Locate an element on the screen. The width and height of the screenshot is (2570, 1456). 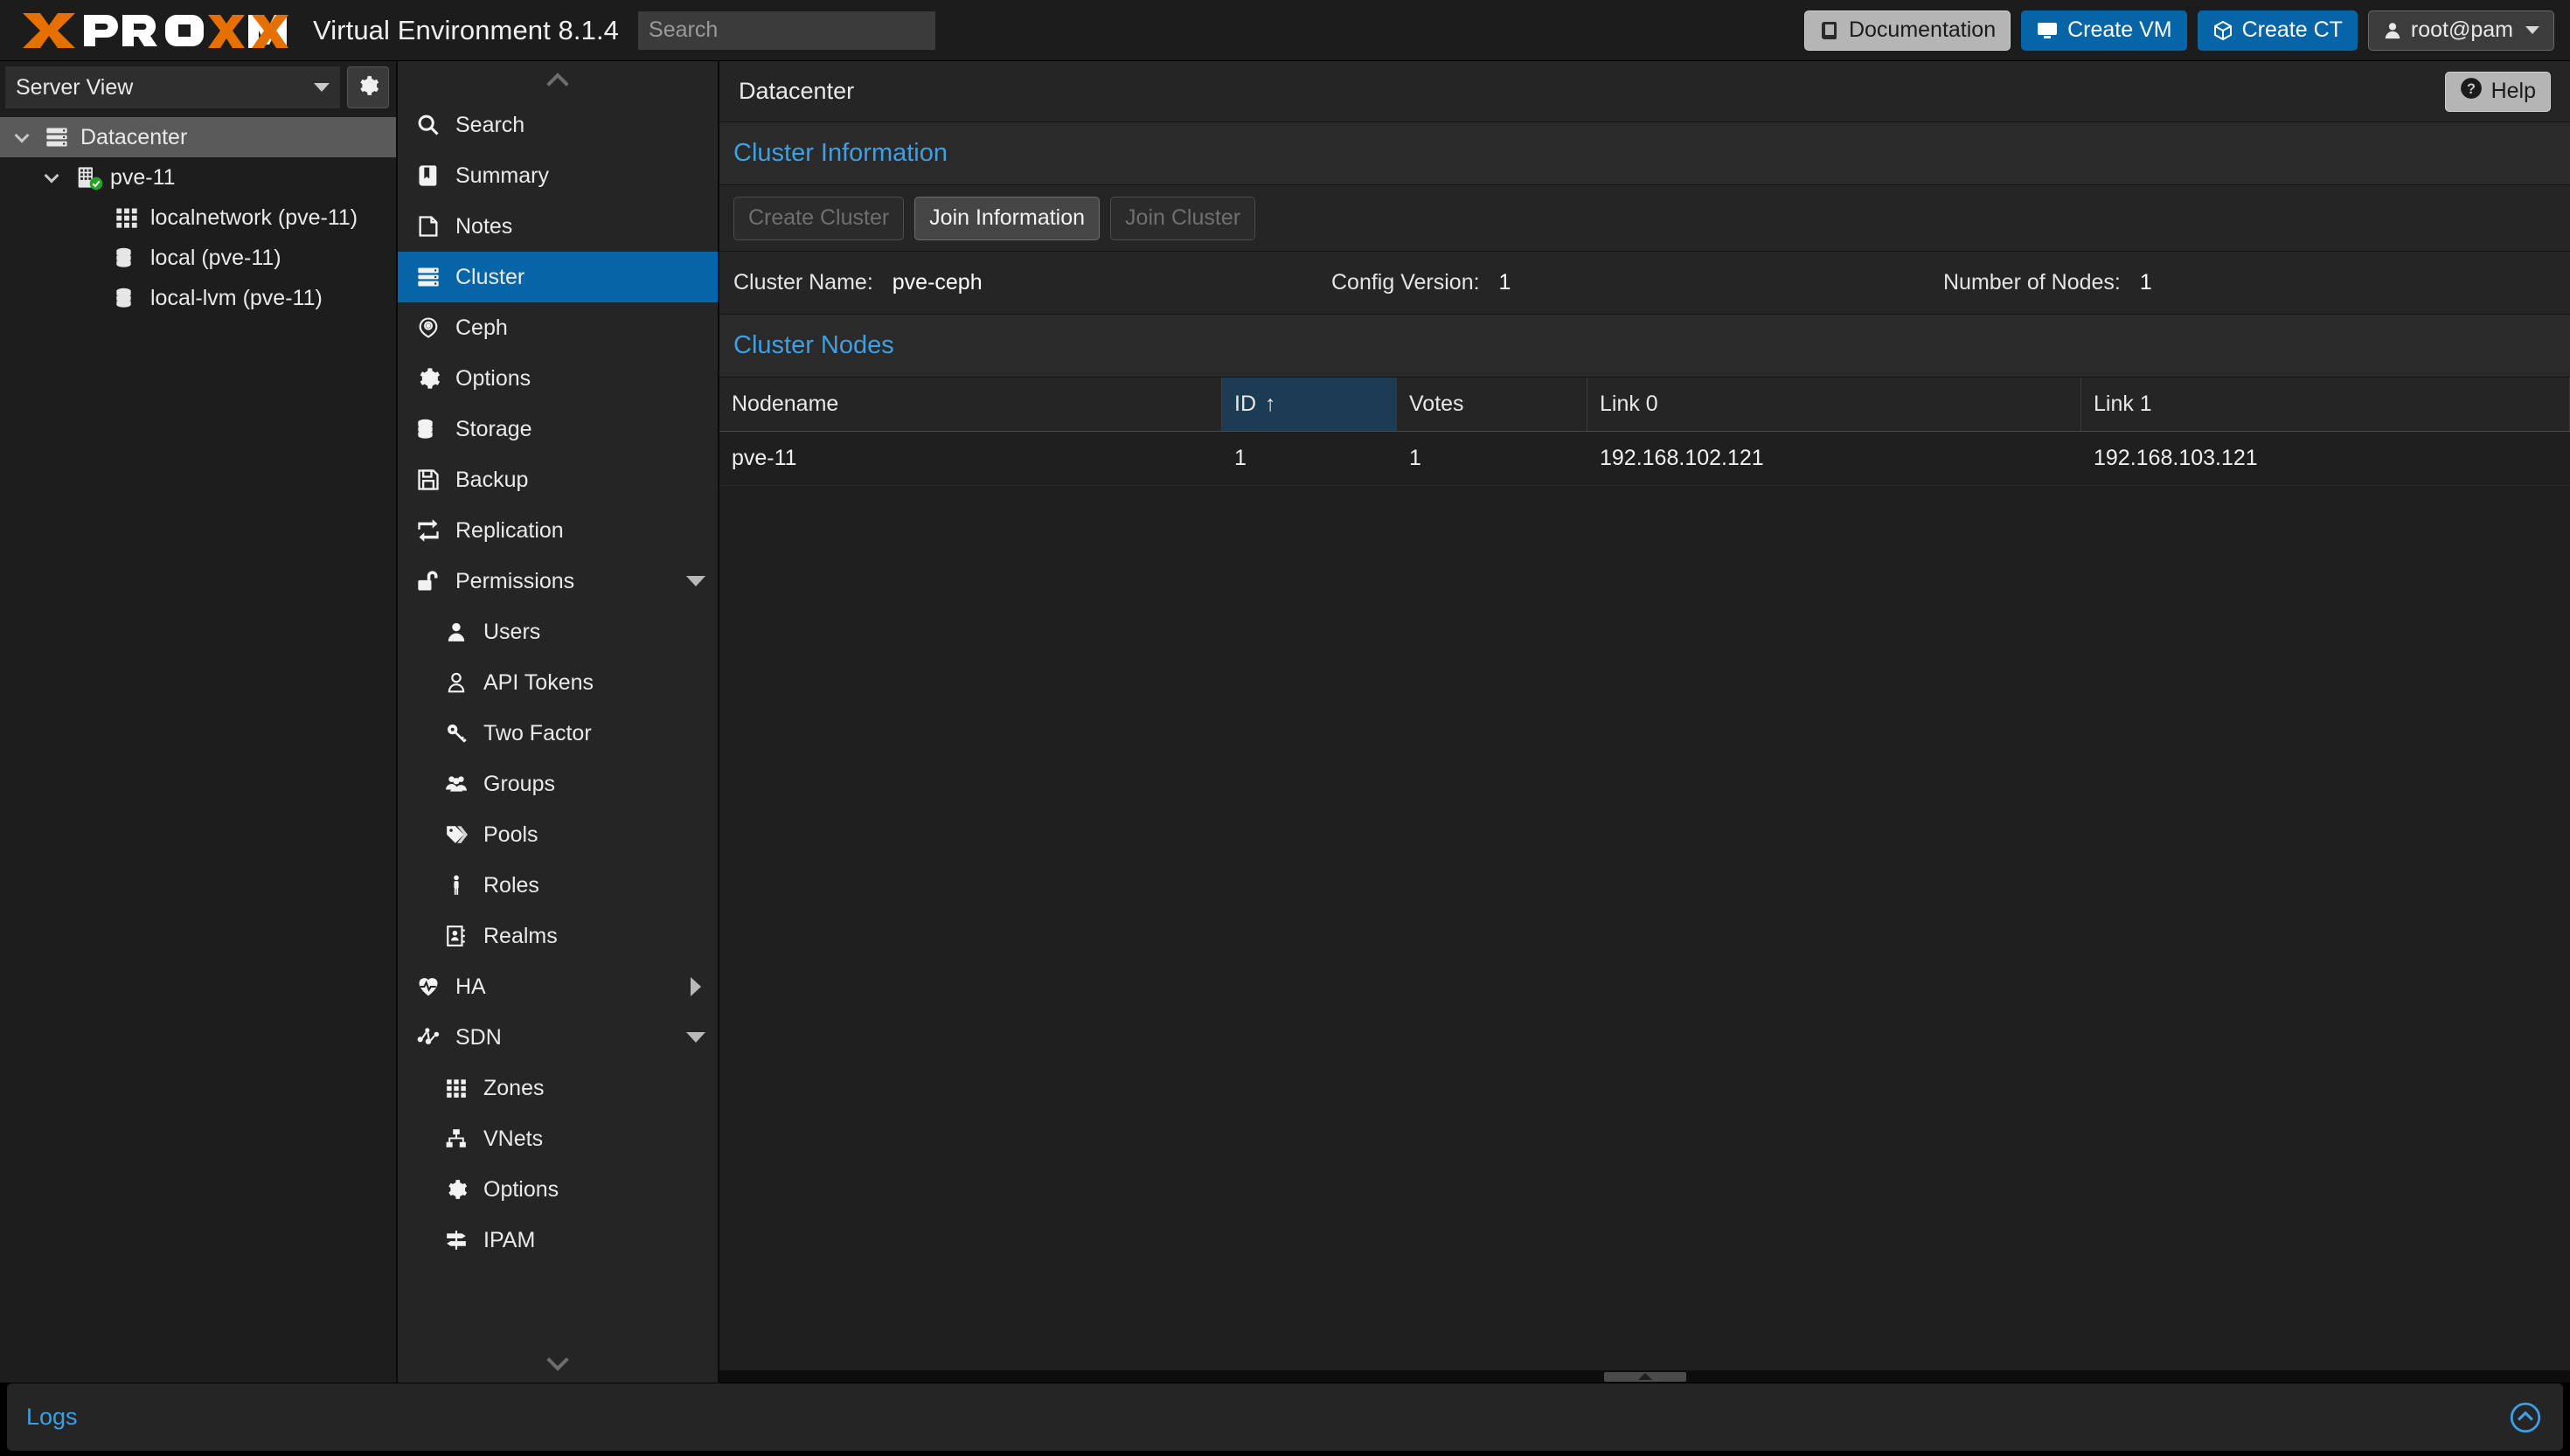
nav-item-label: Cluster is located at coordinates (490, 276).